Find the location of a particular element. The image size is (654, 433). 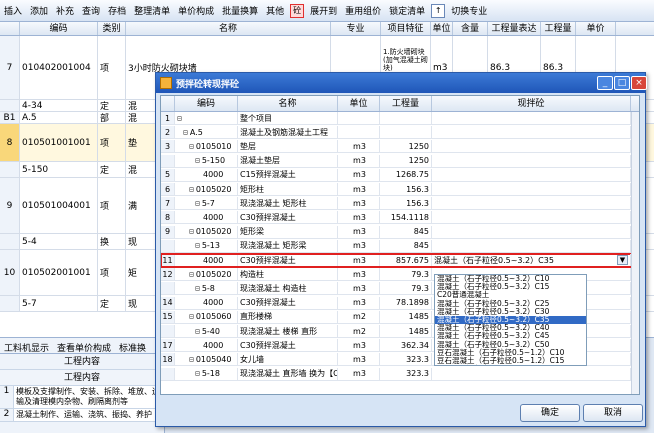

name-cell: C30预拌混凝土 is located at coordinates (288, 217).